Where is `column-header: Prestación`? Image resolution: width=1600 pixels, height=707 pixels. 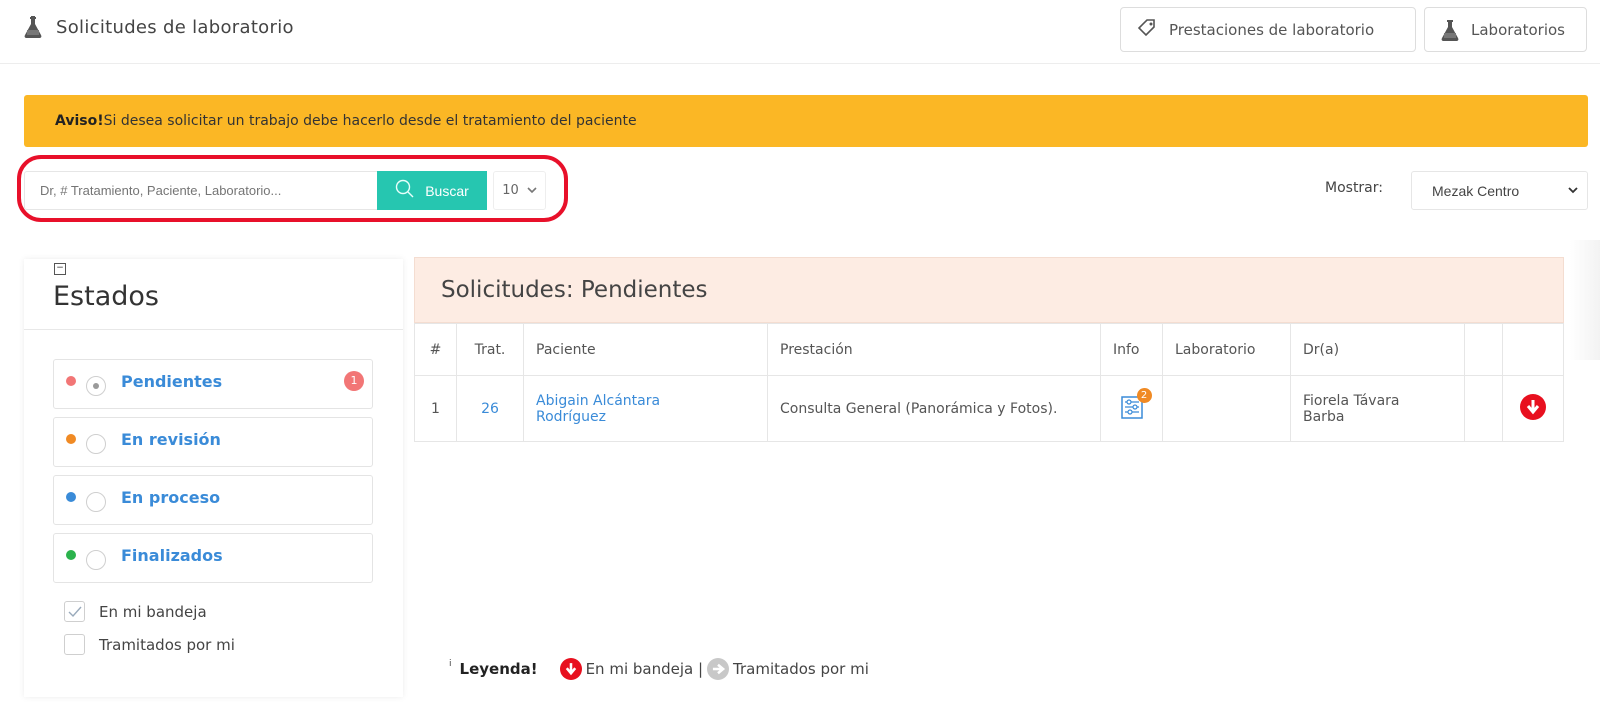 column-header: Prestación is located at coordinates (934, 349).